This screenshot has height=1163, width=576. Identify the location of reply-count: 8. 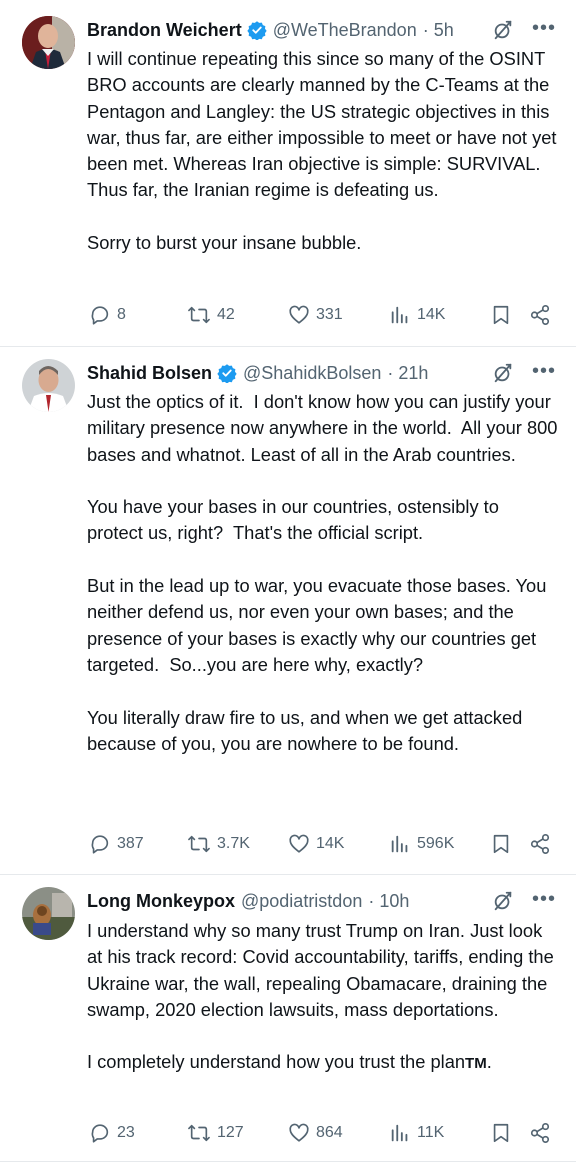
(121, 314).